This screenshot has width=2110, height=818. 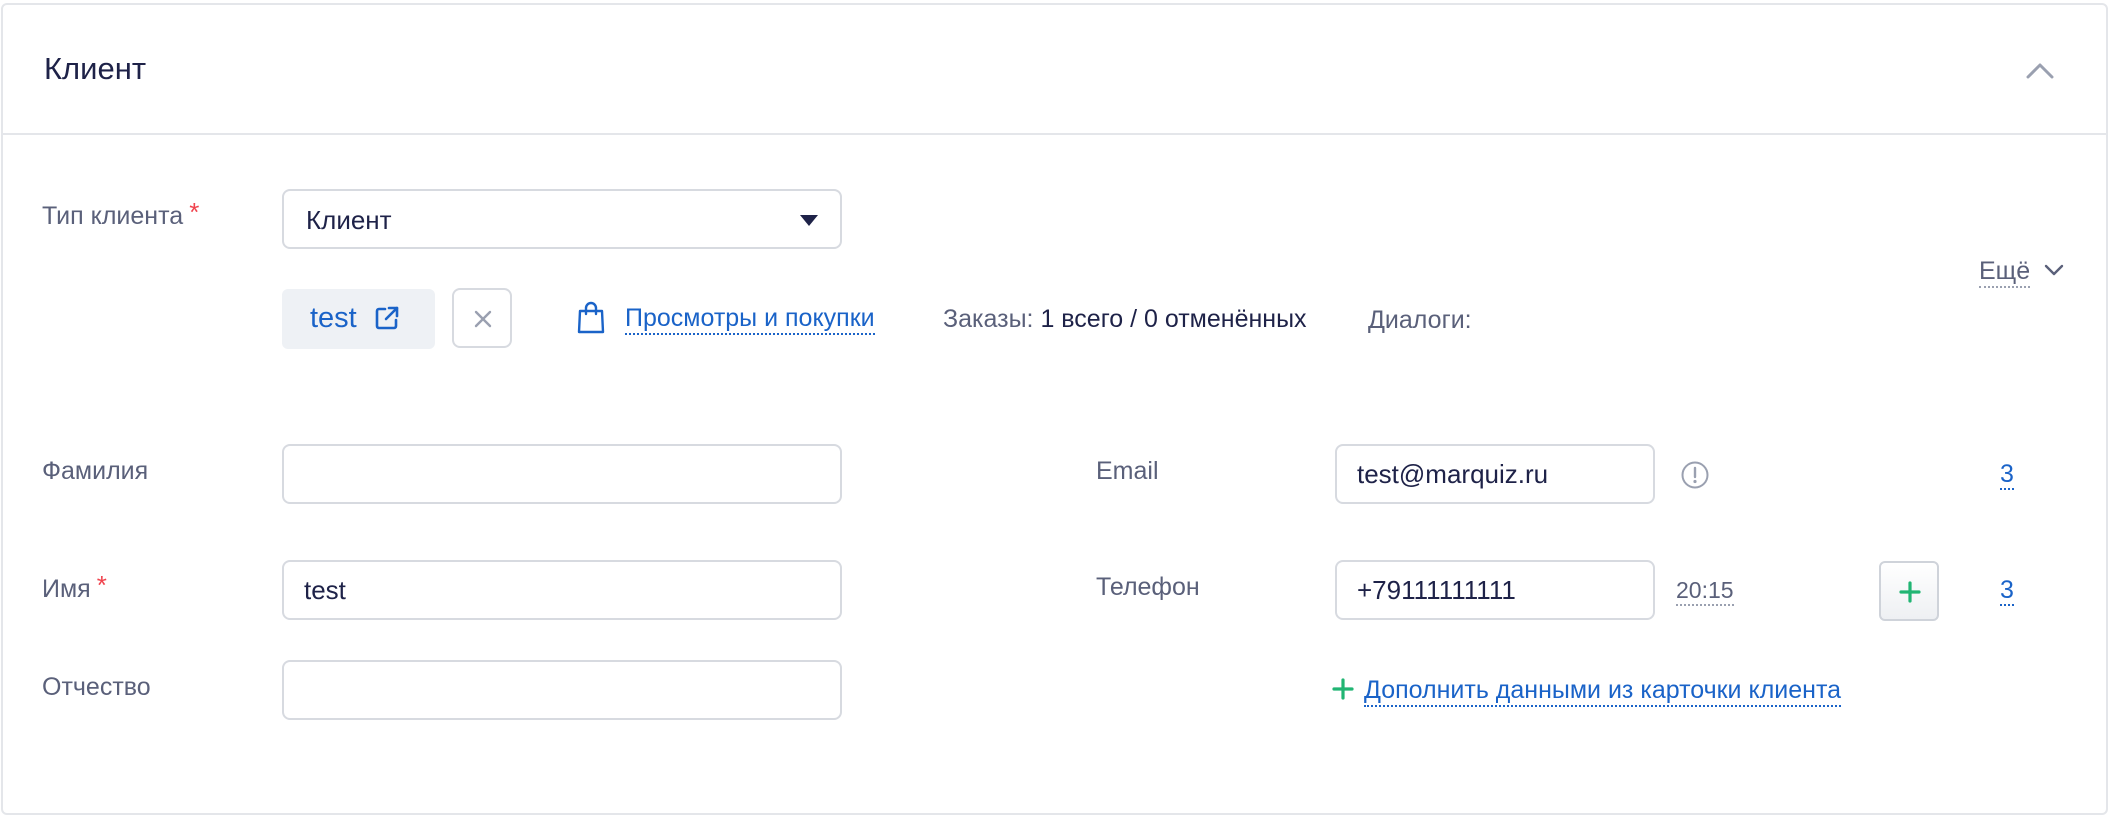 I want to click on client-type-select: Клиент, so click(x=562, y=219).